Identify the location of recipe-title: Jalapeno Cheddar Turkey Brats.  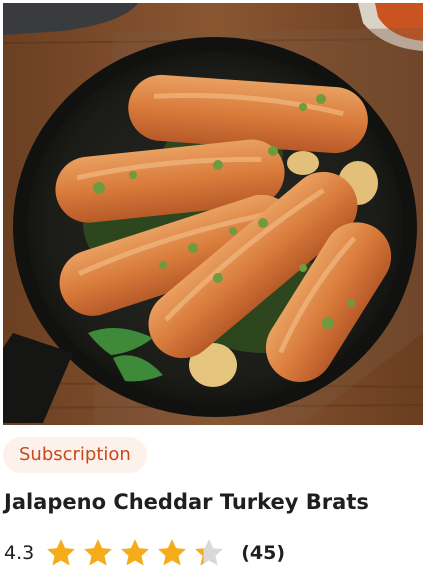
(186, 502).